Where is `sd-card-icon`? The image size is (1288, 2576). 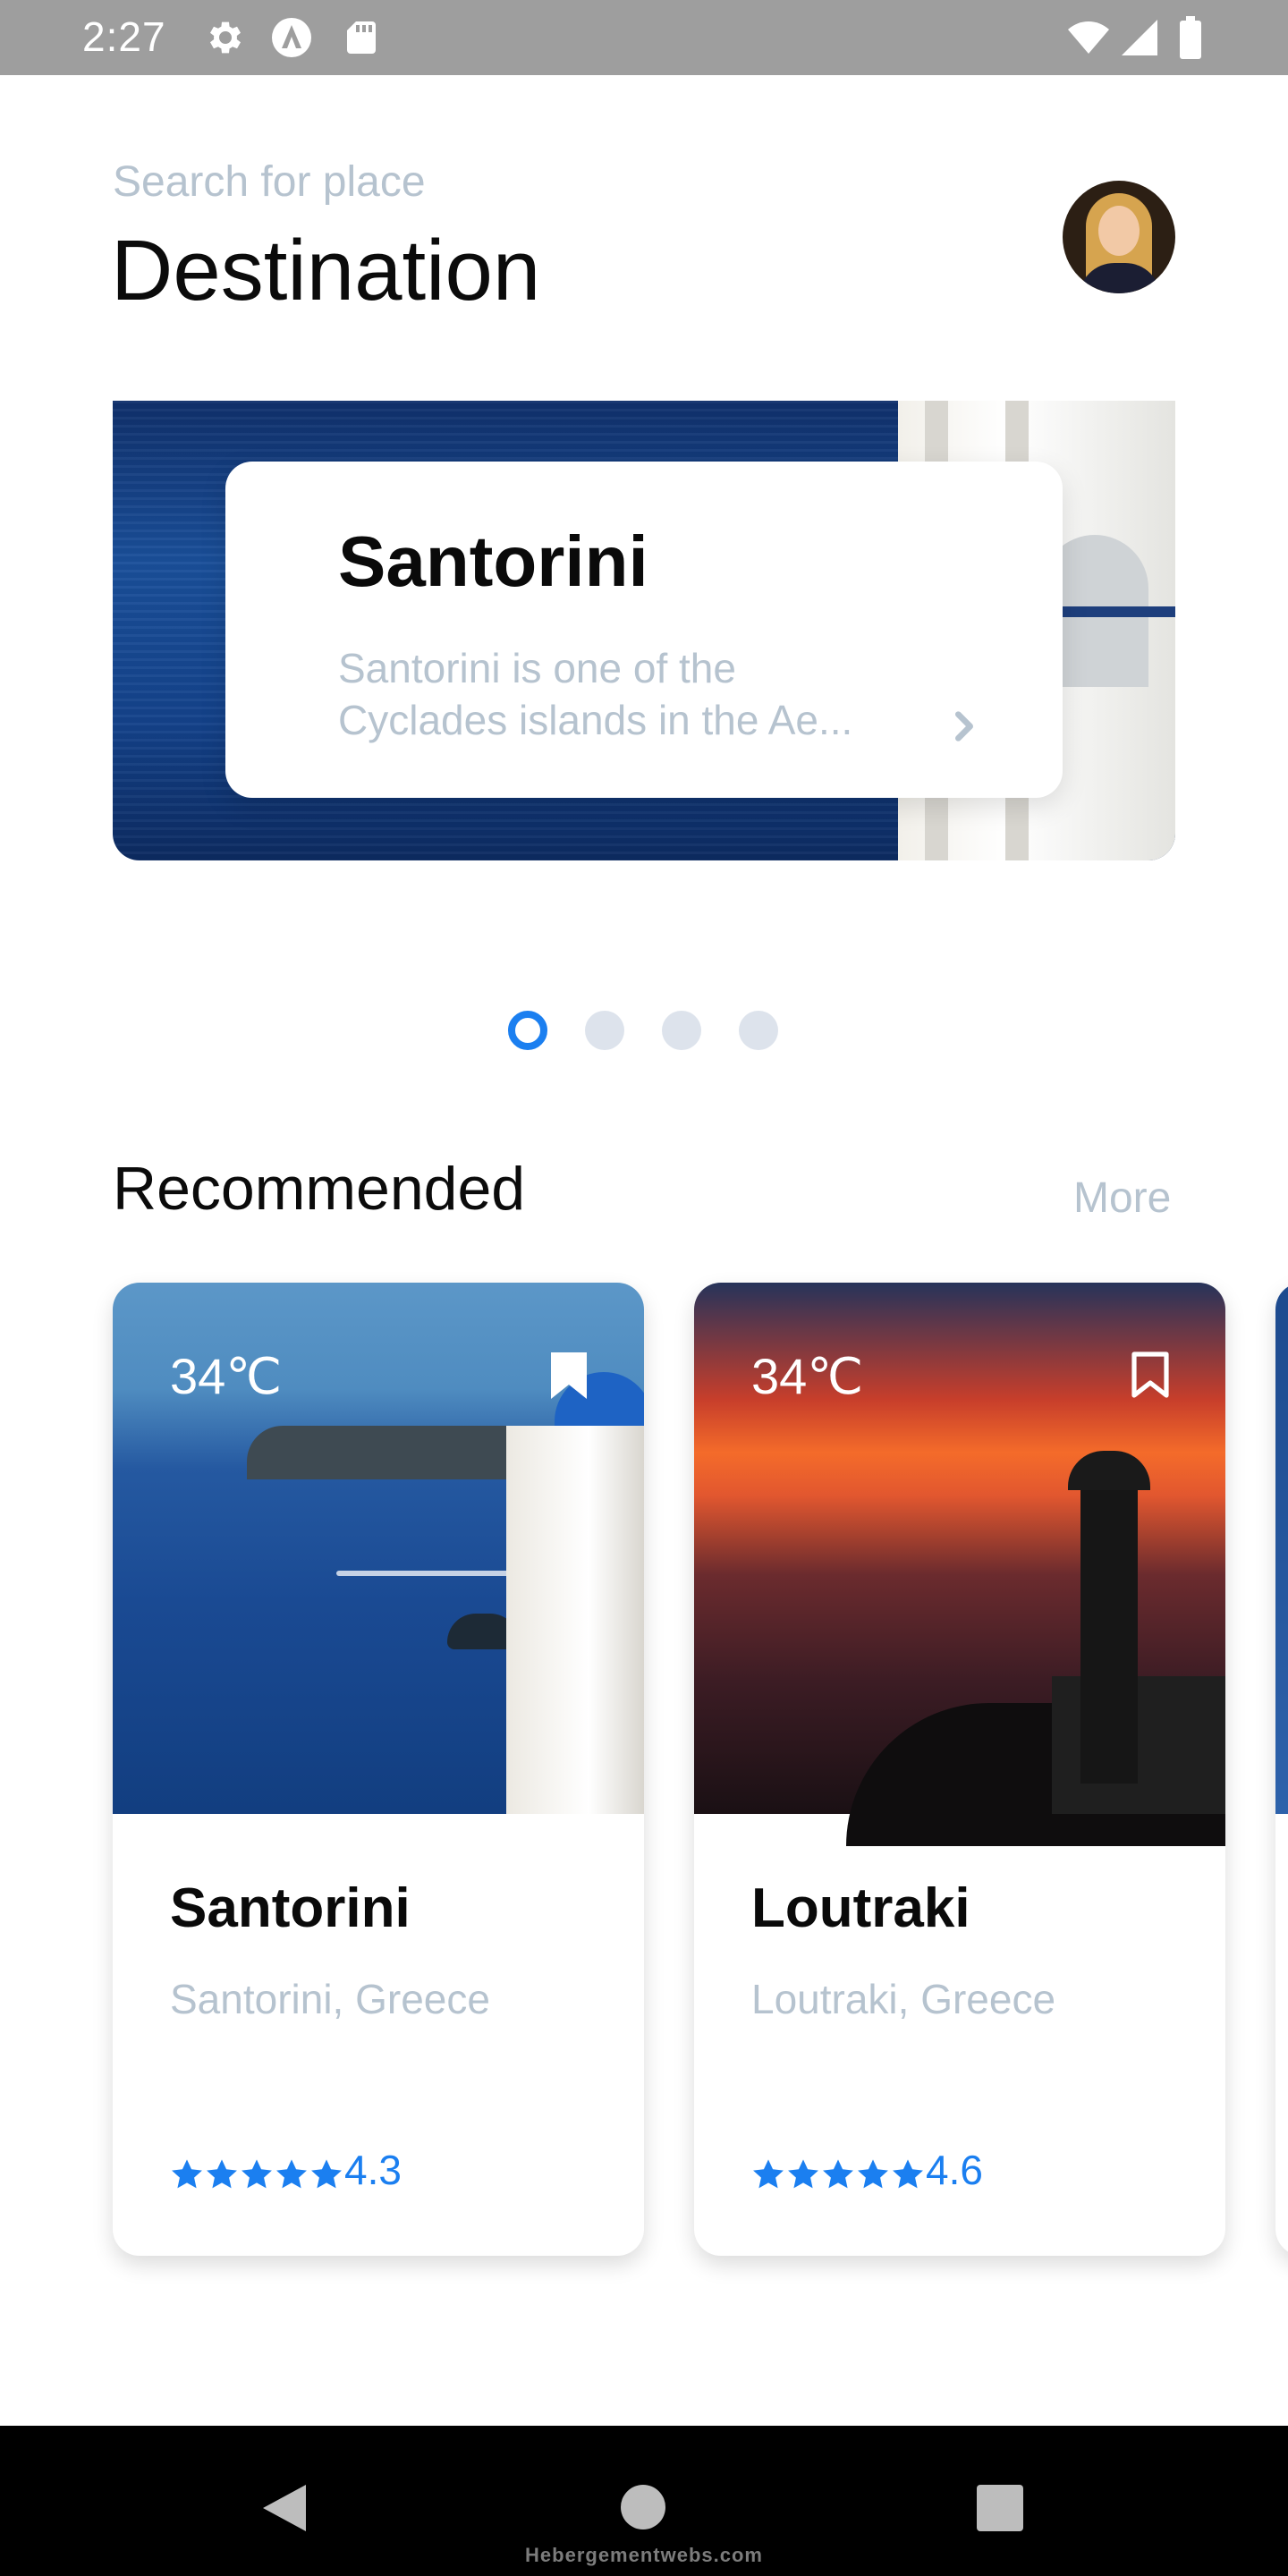 sd-card-icon is located at coordinates (361, 37).